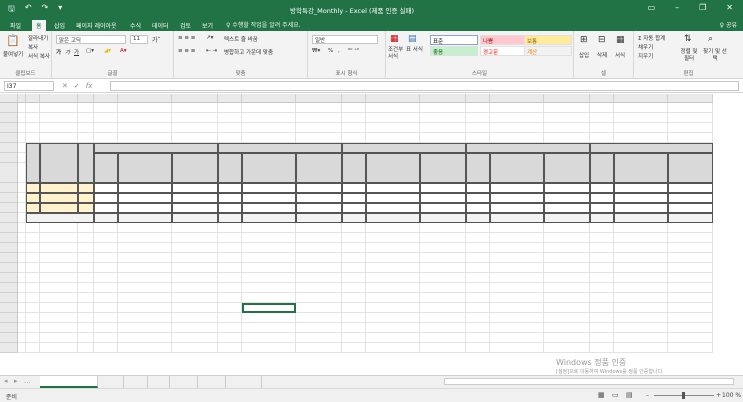 The image size is (743, 402). What do you see at coordinates (601, 395) in the screenshot?
I see `normal-view-icon: ▦` at bounding box center [601, 395].